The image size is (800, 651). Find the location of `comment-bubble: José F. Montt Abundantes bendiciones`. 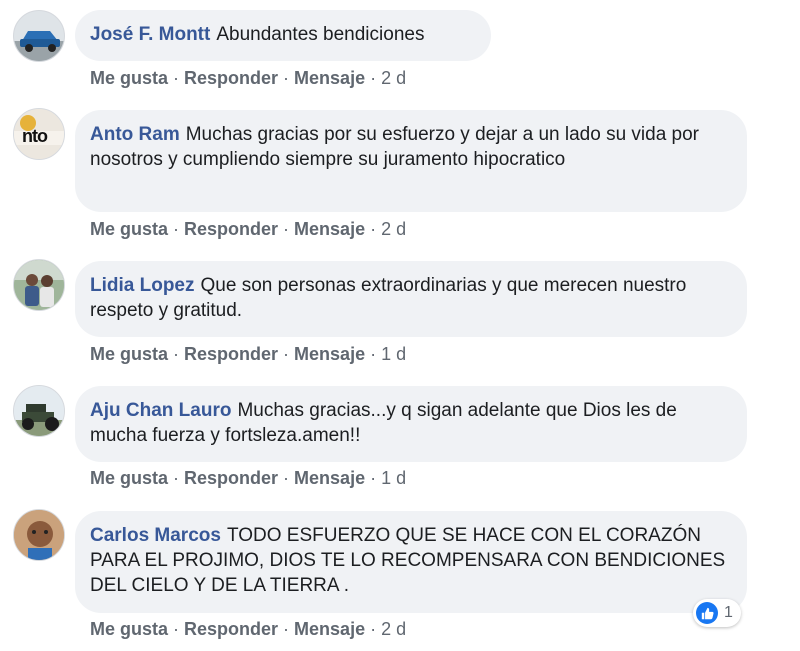

comment-bubble: José F. Montt Abundantes bendiciones is located at coordinates (283, 35).